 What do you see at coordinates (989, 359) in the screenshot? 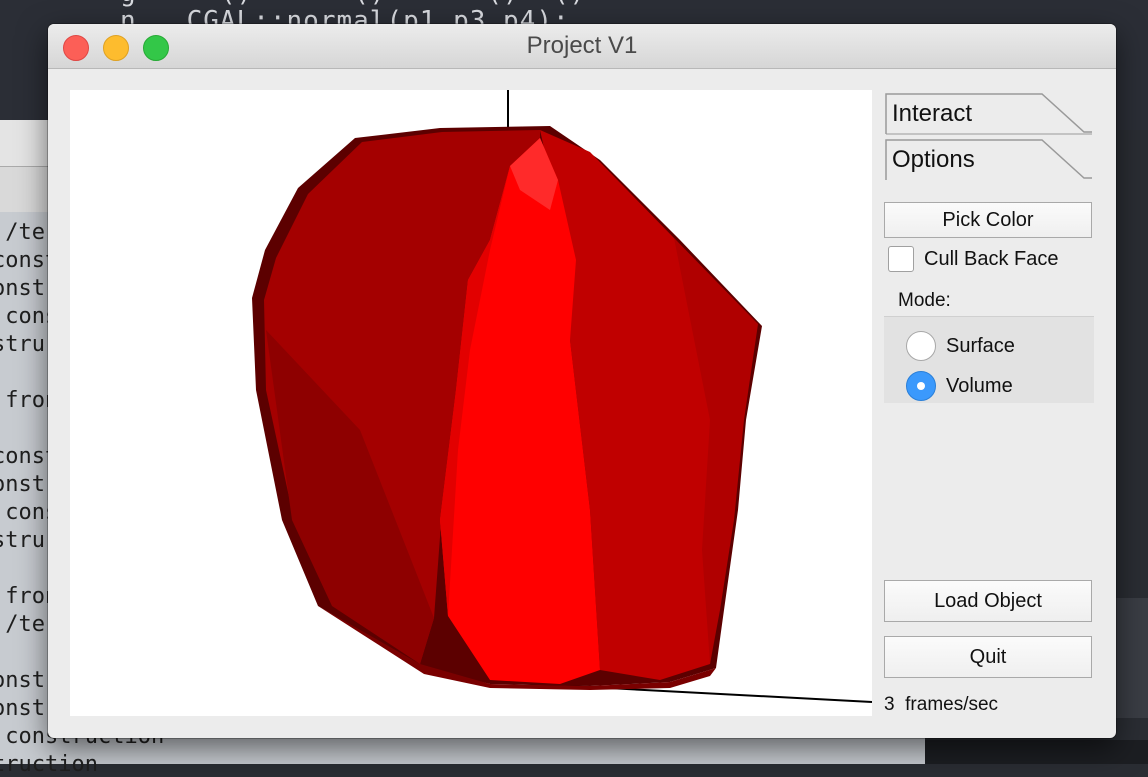
I see `mode-radio-group: Surface Volume` at bounding box center [989, 359].